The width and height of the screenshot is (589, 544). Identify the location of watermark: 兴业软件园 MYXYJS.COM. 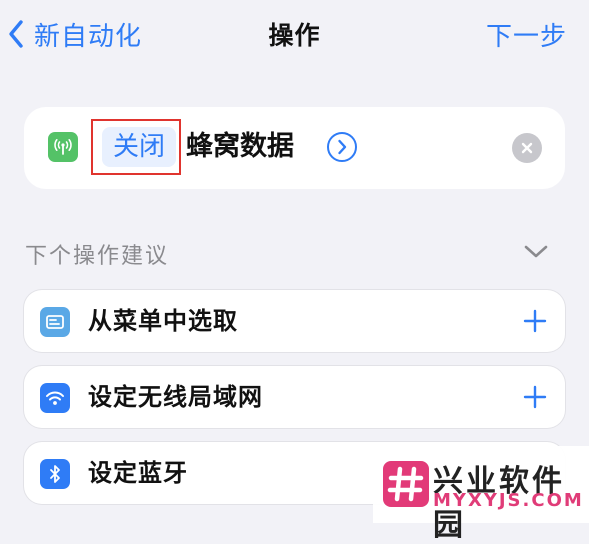
(481, 494).